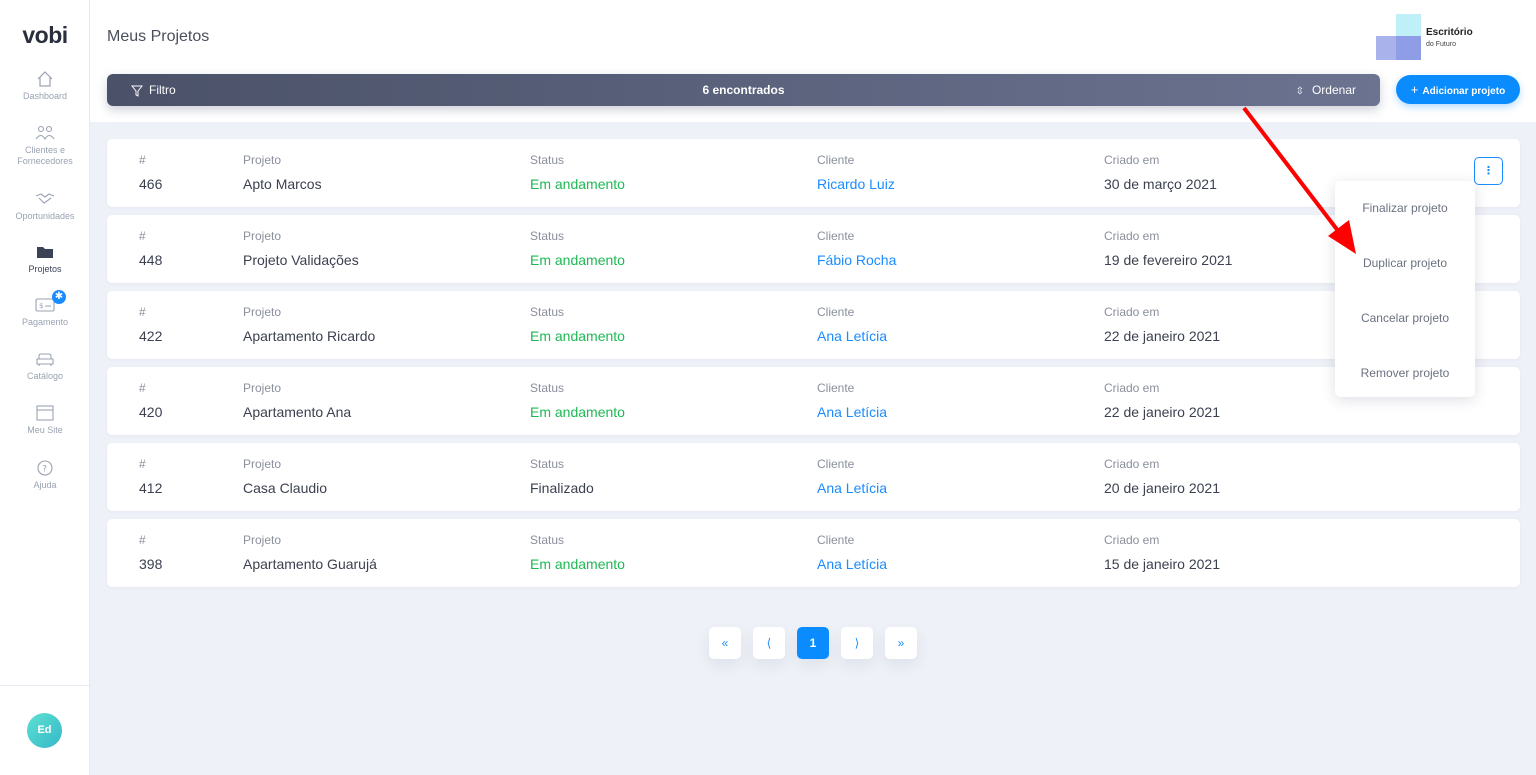  What do you see at coordinates (857, 643) in the screenshot?
I see `next-page-button: ⟩` at bounding box center [857, 643].